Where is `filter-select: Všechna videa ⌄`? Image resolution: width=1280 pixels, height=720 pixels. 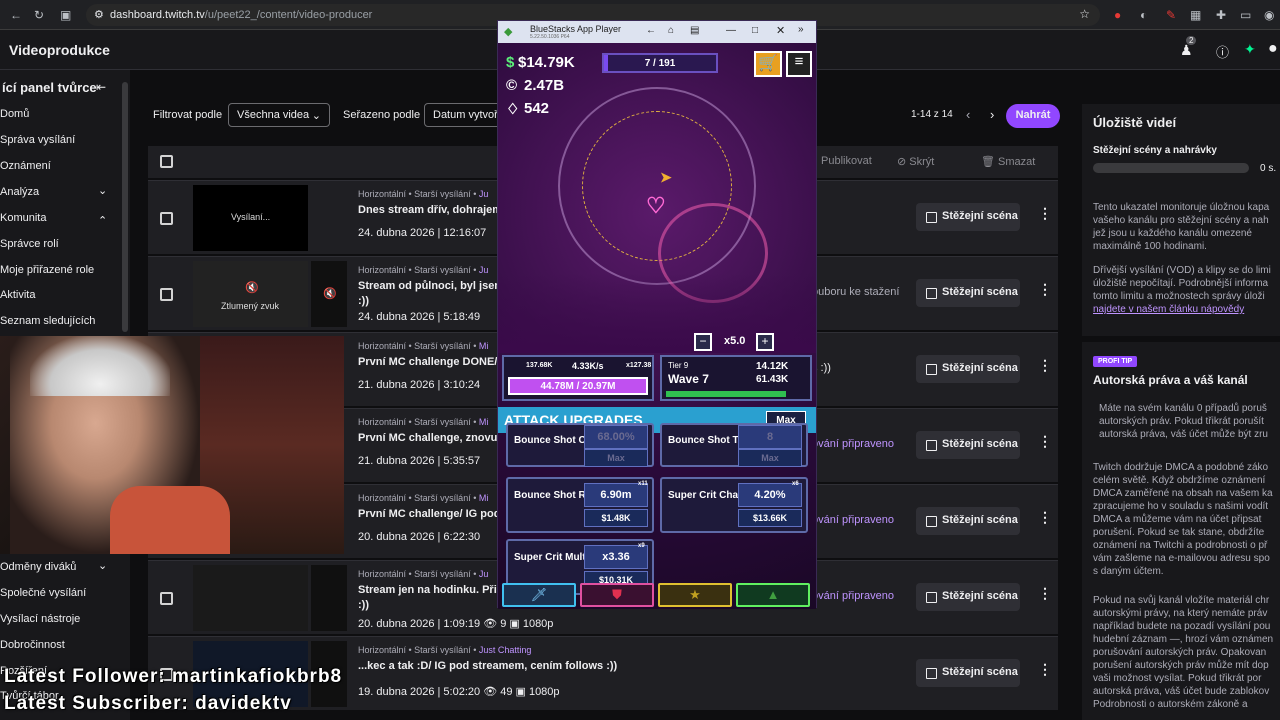 filter-select: Všechna videa ⌄ is located at coordinates (279, 115).